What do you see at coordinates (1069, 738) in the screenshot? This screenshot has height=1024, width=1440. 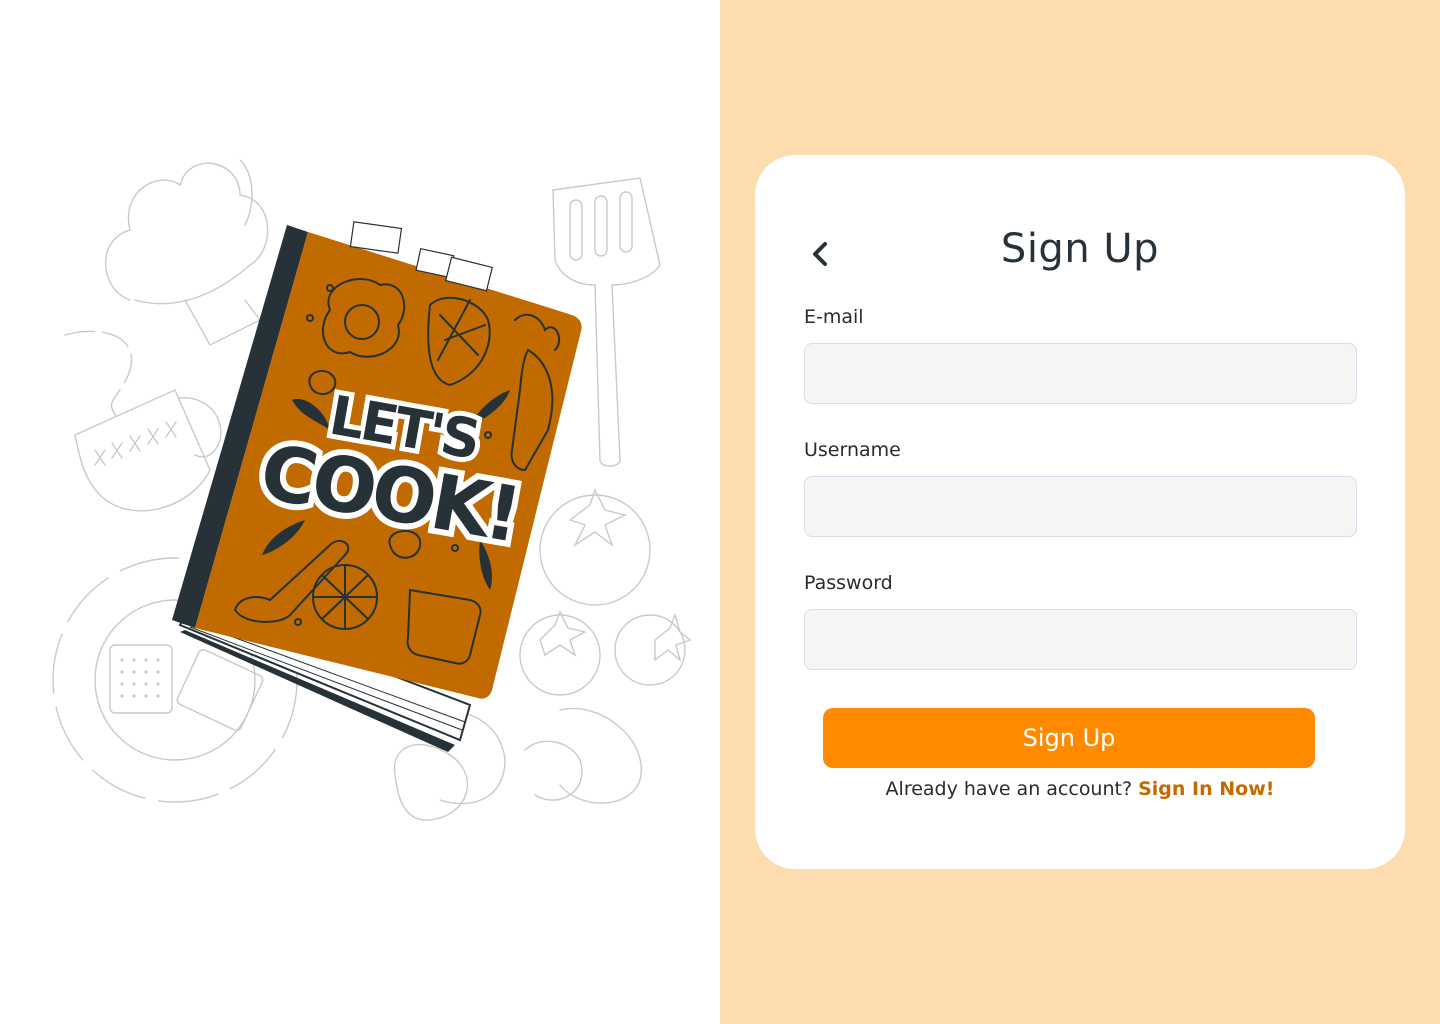 I see `signup-button: Sign Up` at bounding box center [1069, 738].